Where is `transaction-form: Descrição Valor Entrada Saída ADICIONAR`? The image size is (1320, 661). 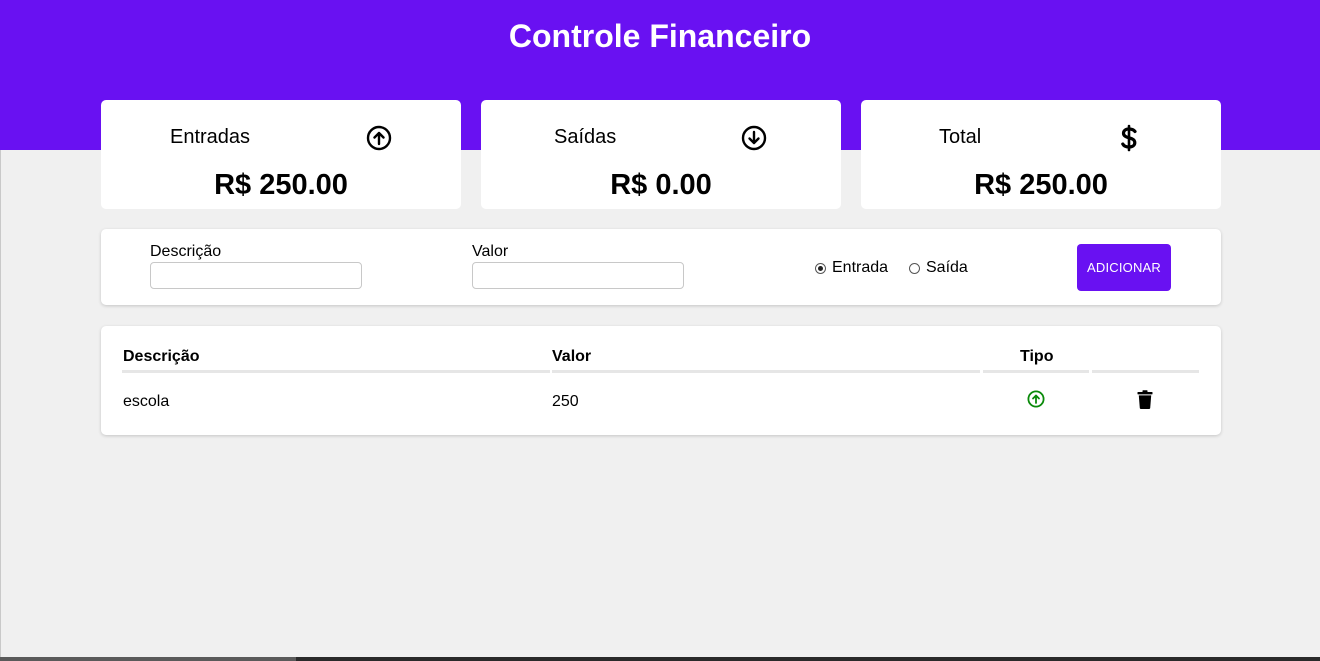 transaction-form: Descrição Valor Entrada Saída ADICIONAR is located at coordinates (661, 267).